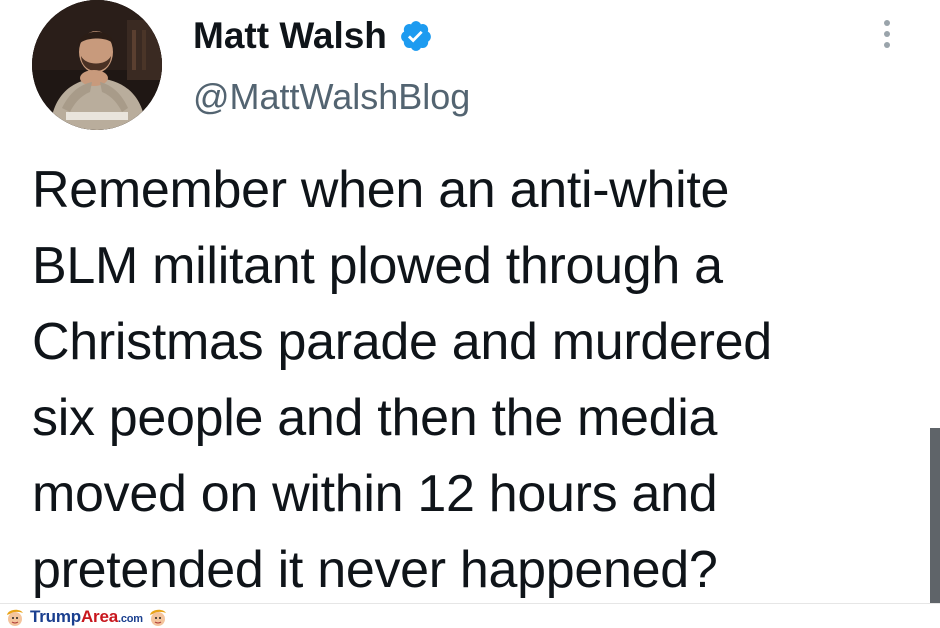 The image size is (940, 628). I want to click on author-name-row: Matt Walsh, so click(313, 36).